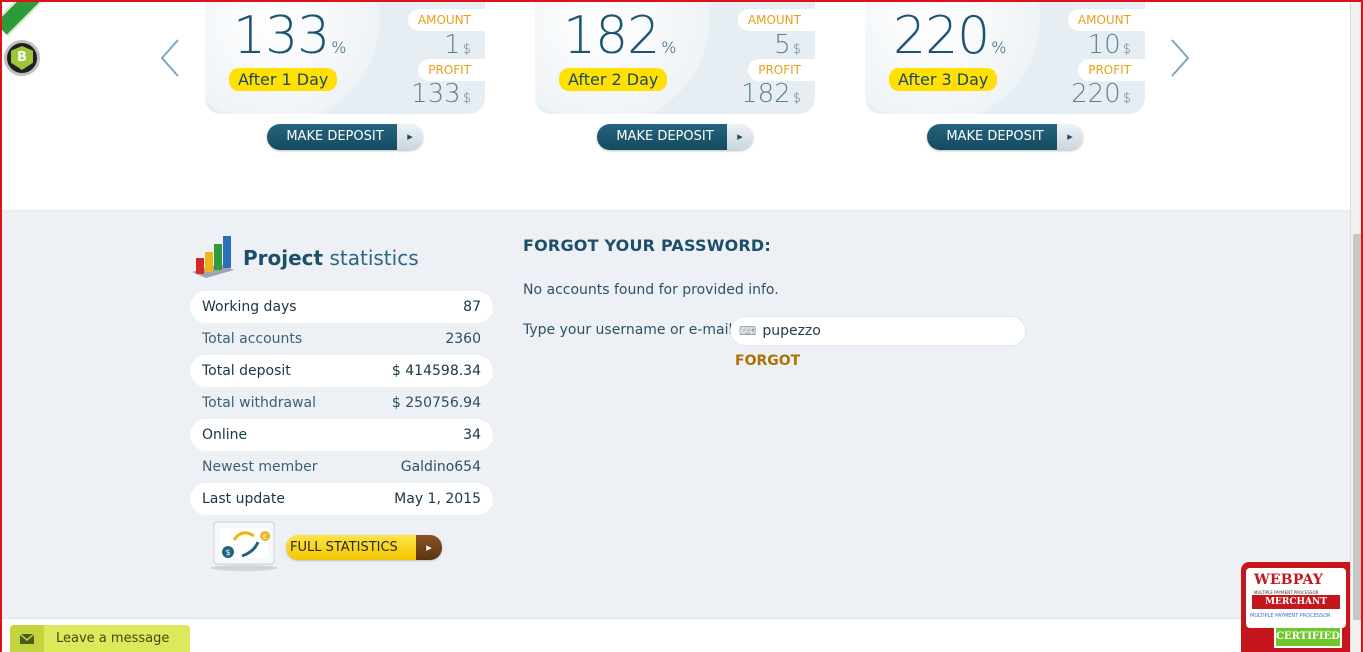 This screenshot has width=1363, height=652. Describe the element at coordinates (341, 339) in the screenshot. I see `stat-row-total-accounts: Total accounts 2360` at that location.